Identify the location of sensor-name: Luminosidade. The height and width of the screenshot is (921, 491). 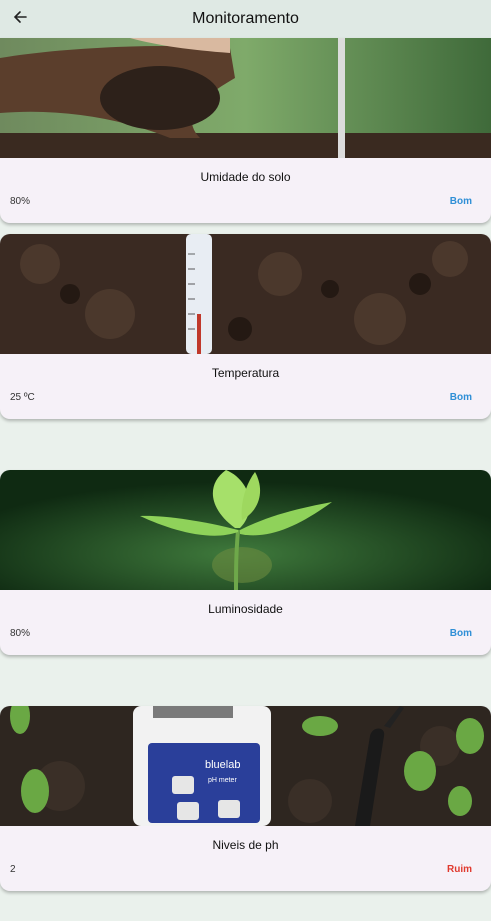
(245, 609).